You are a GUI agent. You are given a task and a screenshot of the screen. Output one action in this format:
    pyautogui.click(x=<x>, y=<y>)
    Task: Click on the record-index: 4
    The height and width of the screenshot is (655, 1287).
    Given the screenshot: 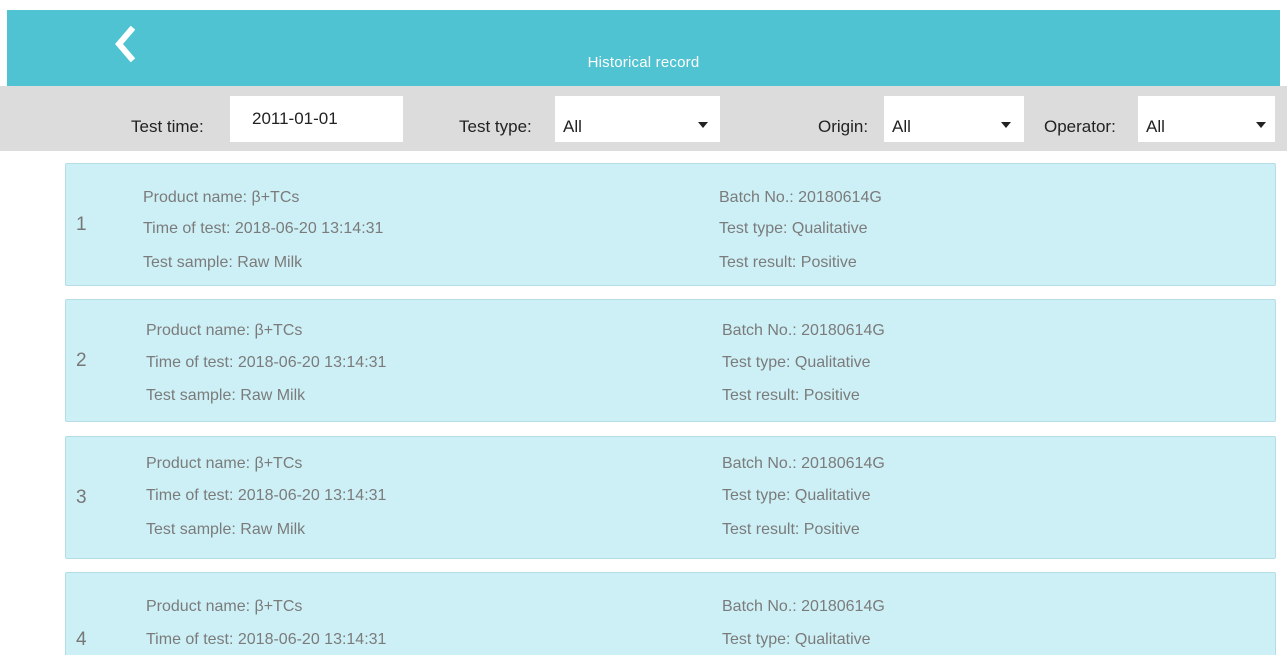 What is the action you would take?
    pyautogui.click(x=81, y=639)
    